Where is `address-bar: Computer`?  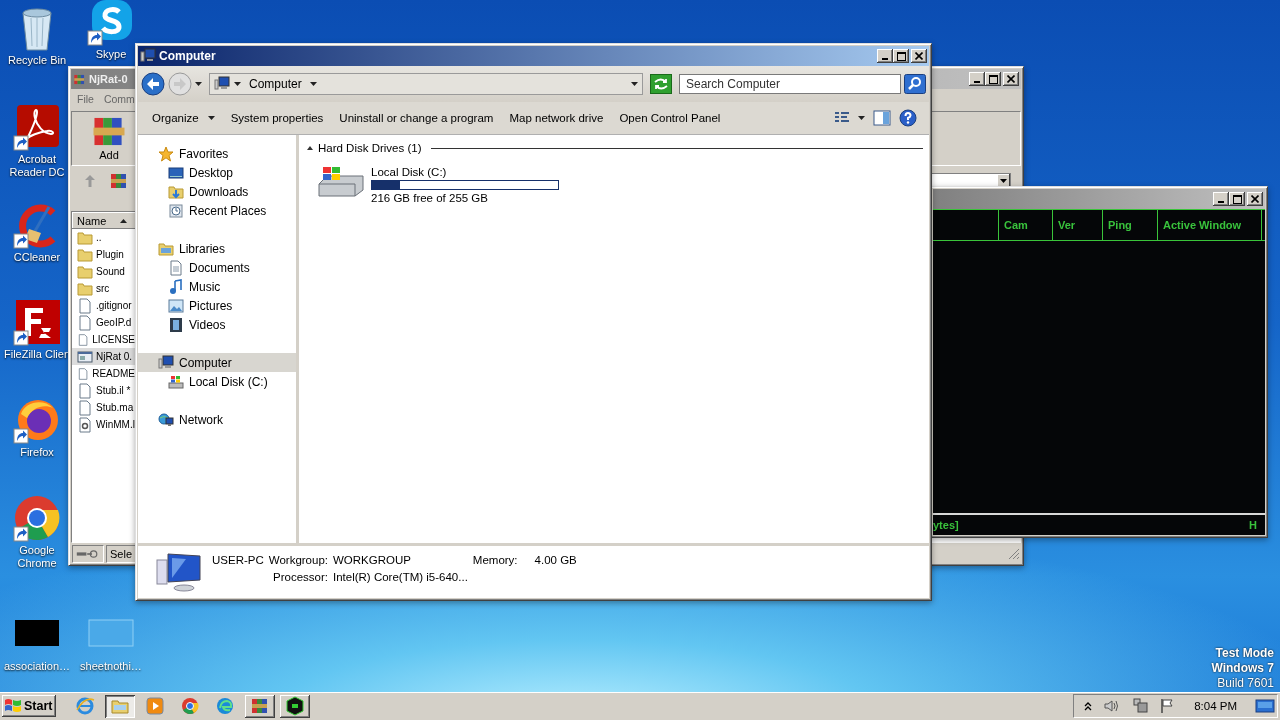 address-bar: Computer is located at coordinates (426, 84).